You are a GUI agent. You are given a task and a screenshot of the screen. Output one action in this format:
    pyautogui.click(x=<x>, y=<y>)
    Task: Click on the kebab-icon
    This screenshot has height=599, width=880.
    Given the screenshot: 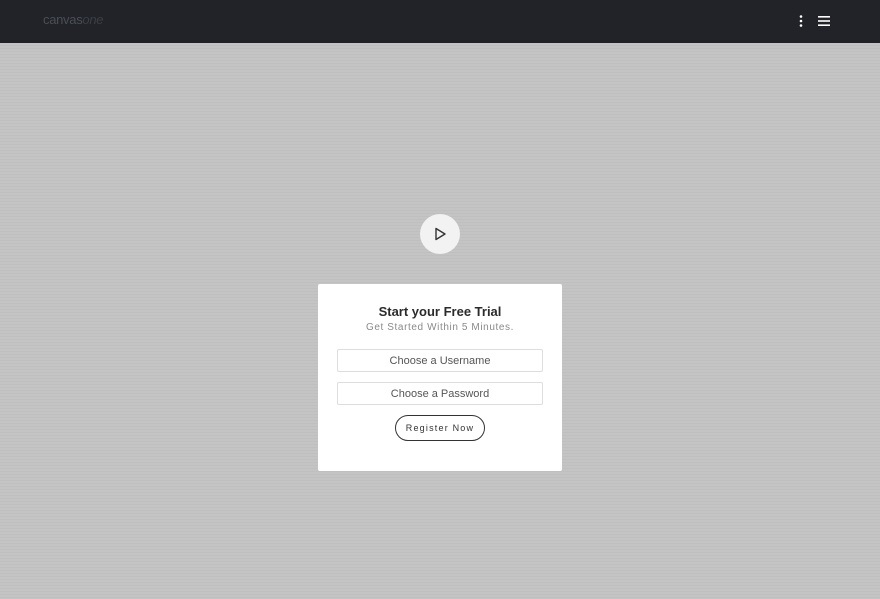 What is the action you would take?
    pyautogui.click(x=801, y=21)
    